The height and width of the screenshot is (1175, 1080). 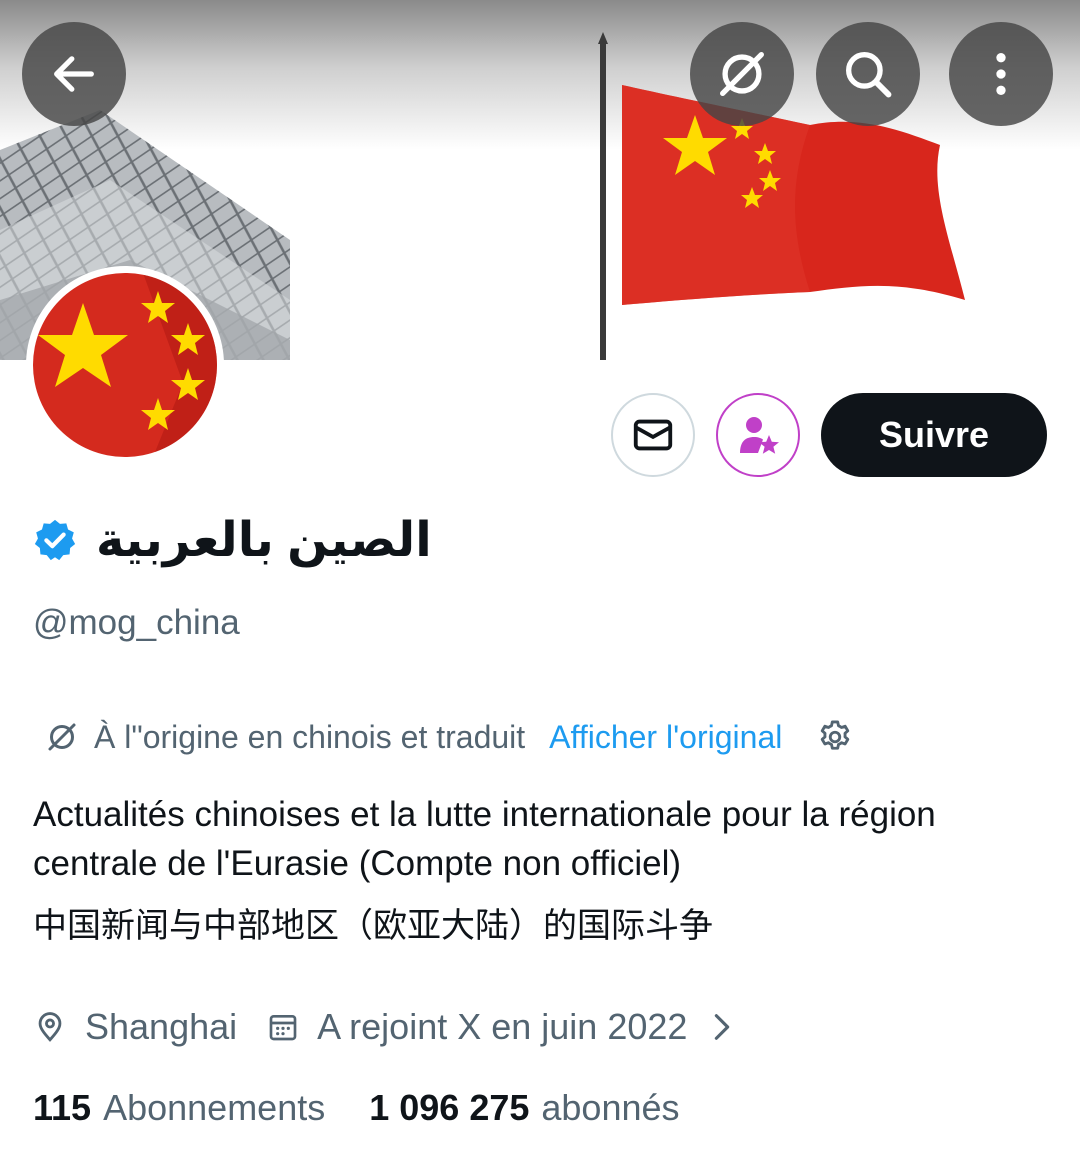 I want to click on followers-count: 1 096 275, so click(x=449, y=1108).